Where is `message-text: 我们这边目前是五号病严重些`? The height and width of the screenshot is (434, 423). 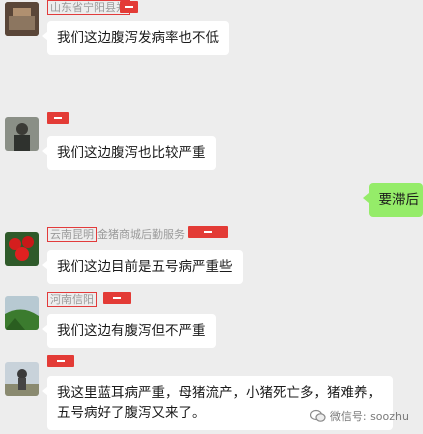
message-text: 我们这边目前是五号病严重些 is located at coordinates (145, 267).